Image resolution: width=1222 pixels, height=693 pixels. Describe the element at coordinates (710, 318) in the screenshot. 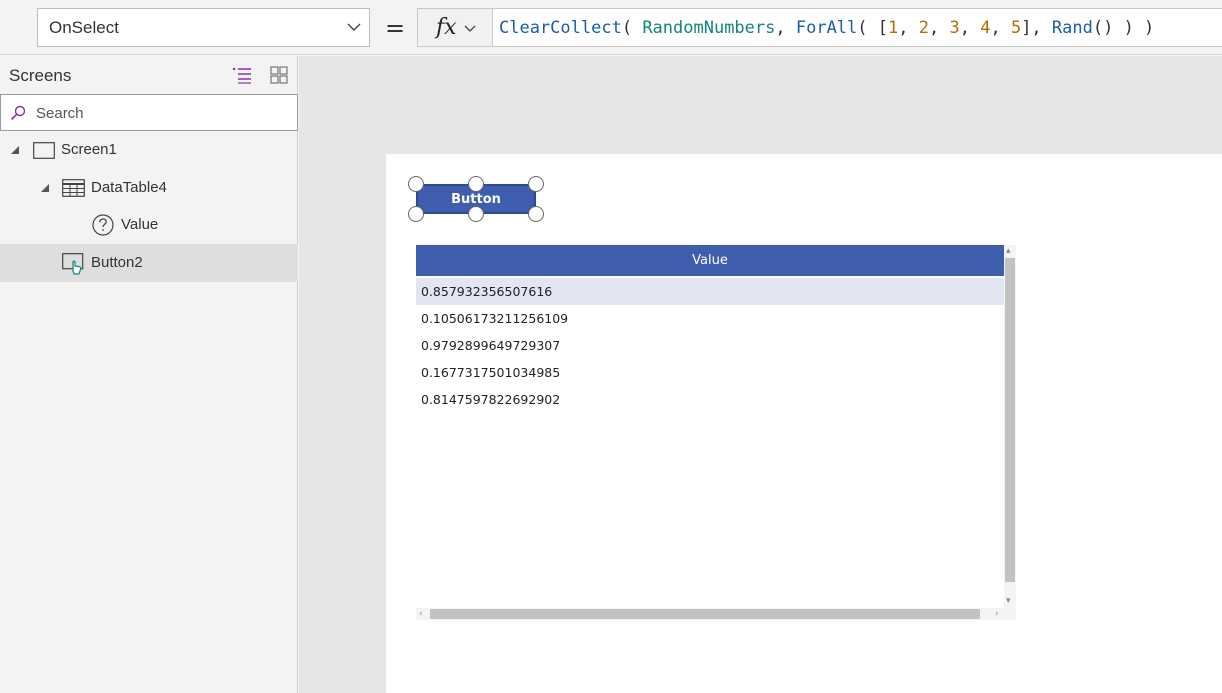

I see `table-row: 0.10506173211256109` at that location.